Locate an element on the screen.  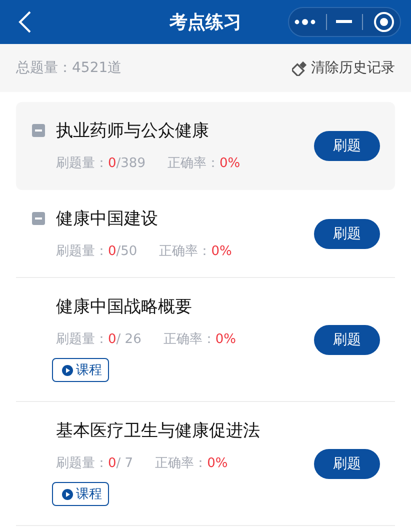
minimize-icon is located at coordinates (344, 22).